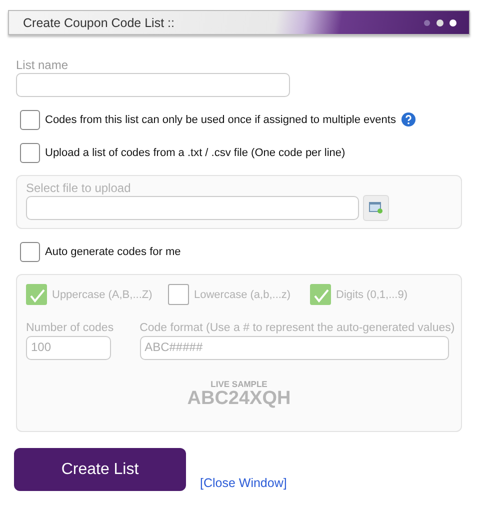 The width and height of the screenshot is (481, 512). Describe the element at coordinates (239, 399) in the screenshot. I see `sample-code: ABC24XQH` at that location.